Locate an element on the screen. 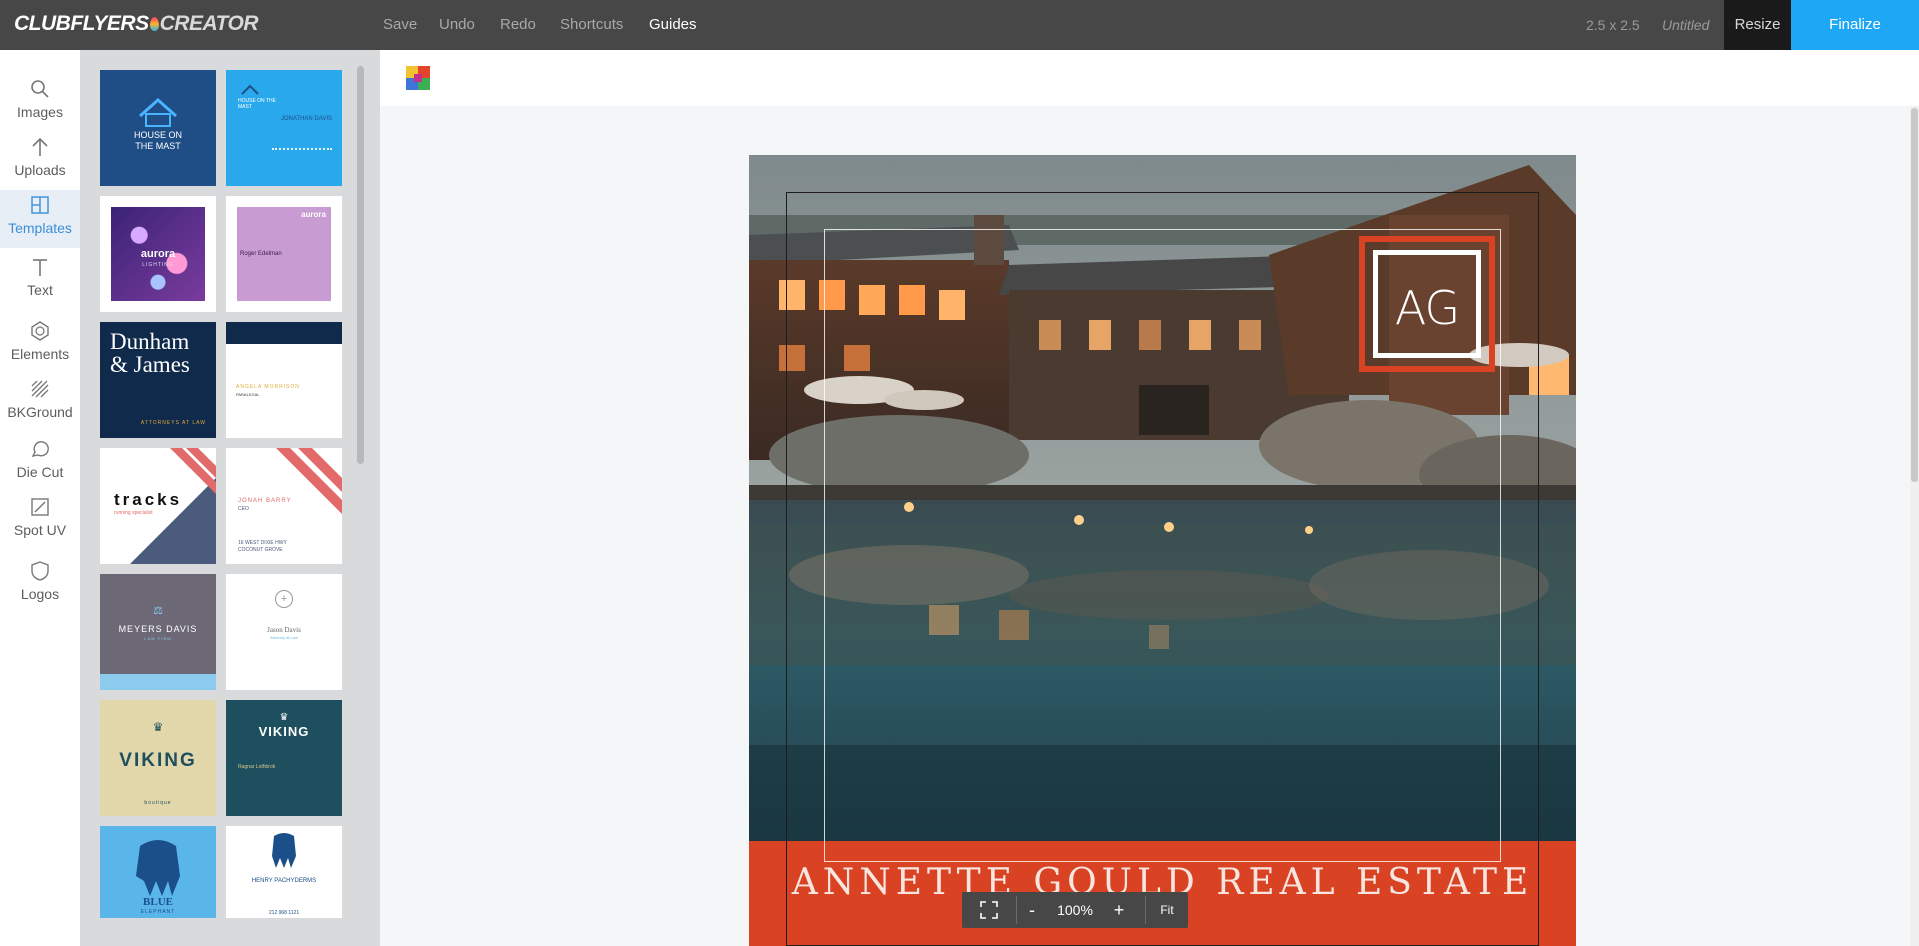  template-text: HOUSE ON is located at coordinates (157, 135).